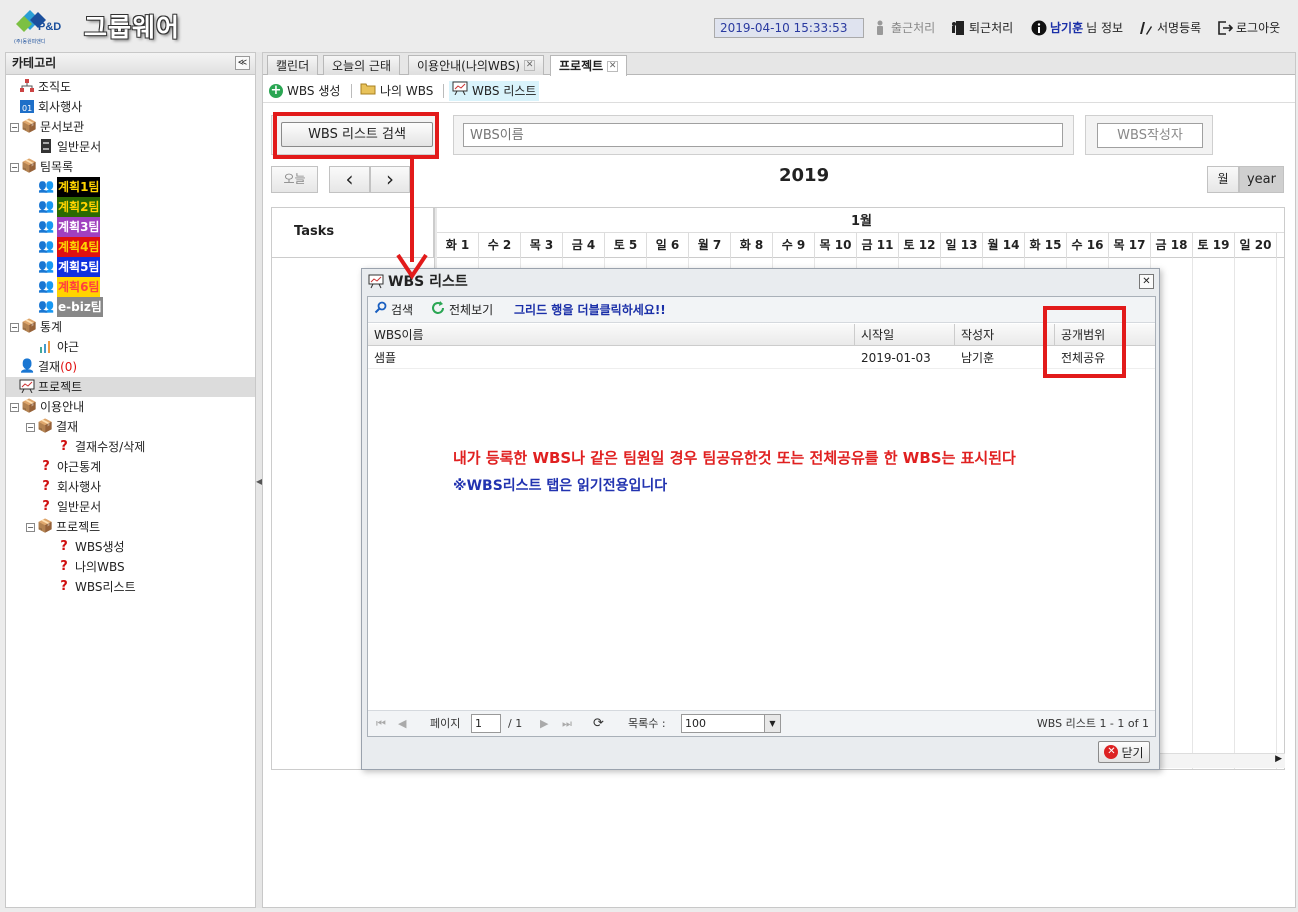 The width and height of the screenshot is (1298, 912). Describe the element at coordinates (47, 407) in the screenshot. I see `tree-item-user-guide: − 📦 이용안내` at that location.